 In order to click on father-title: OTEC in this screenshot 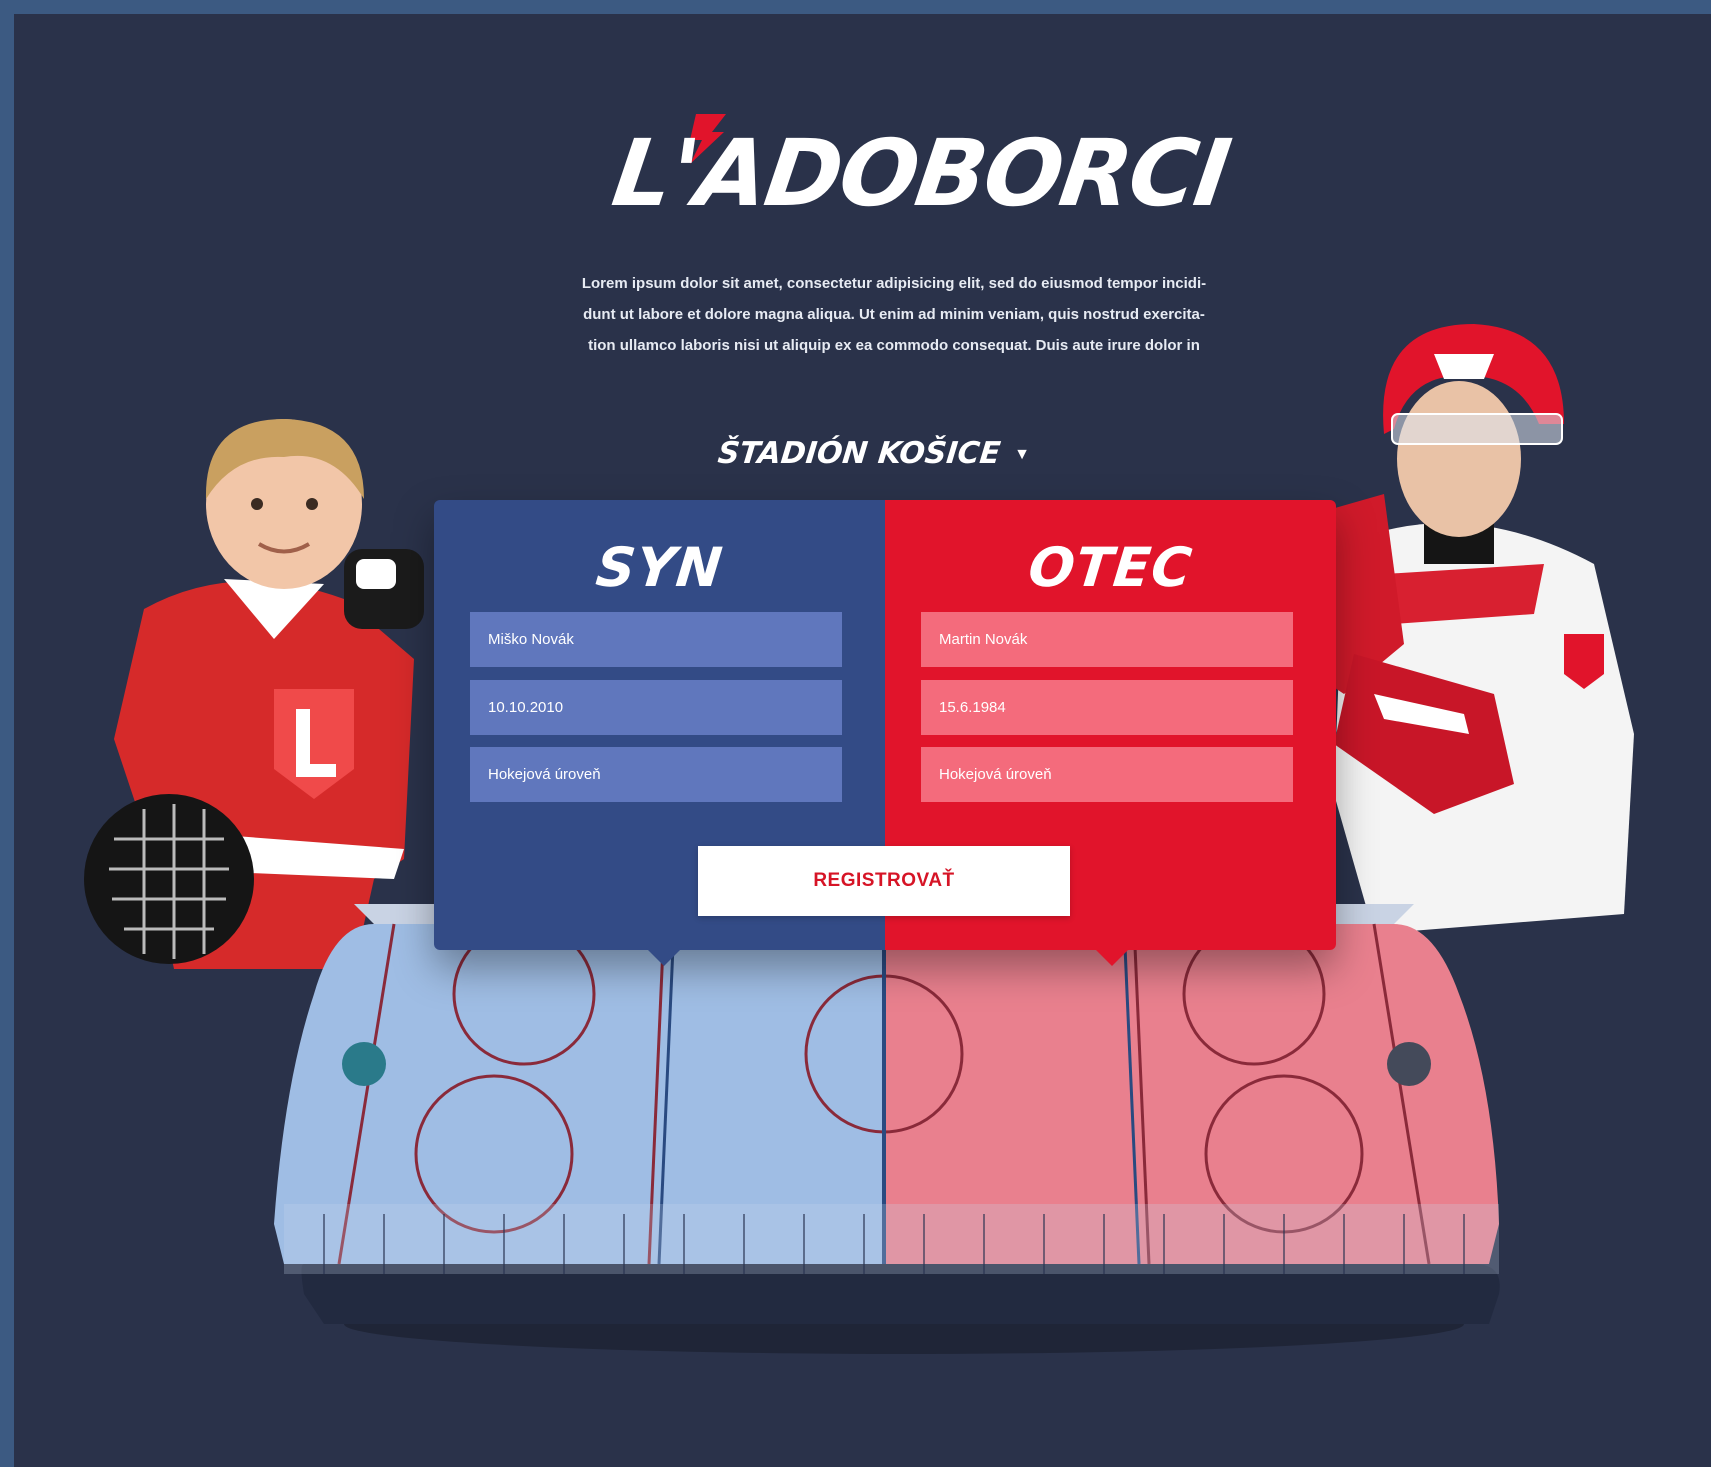, I will do `click(1110, 567)`.